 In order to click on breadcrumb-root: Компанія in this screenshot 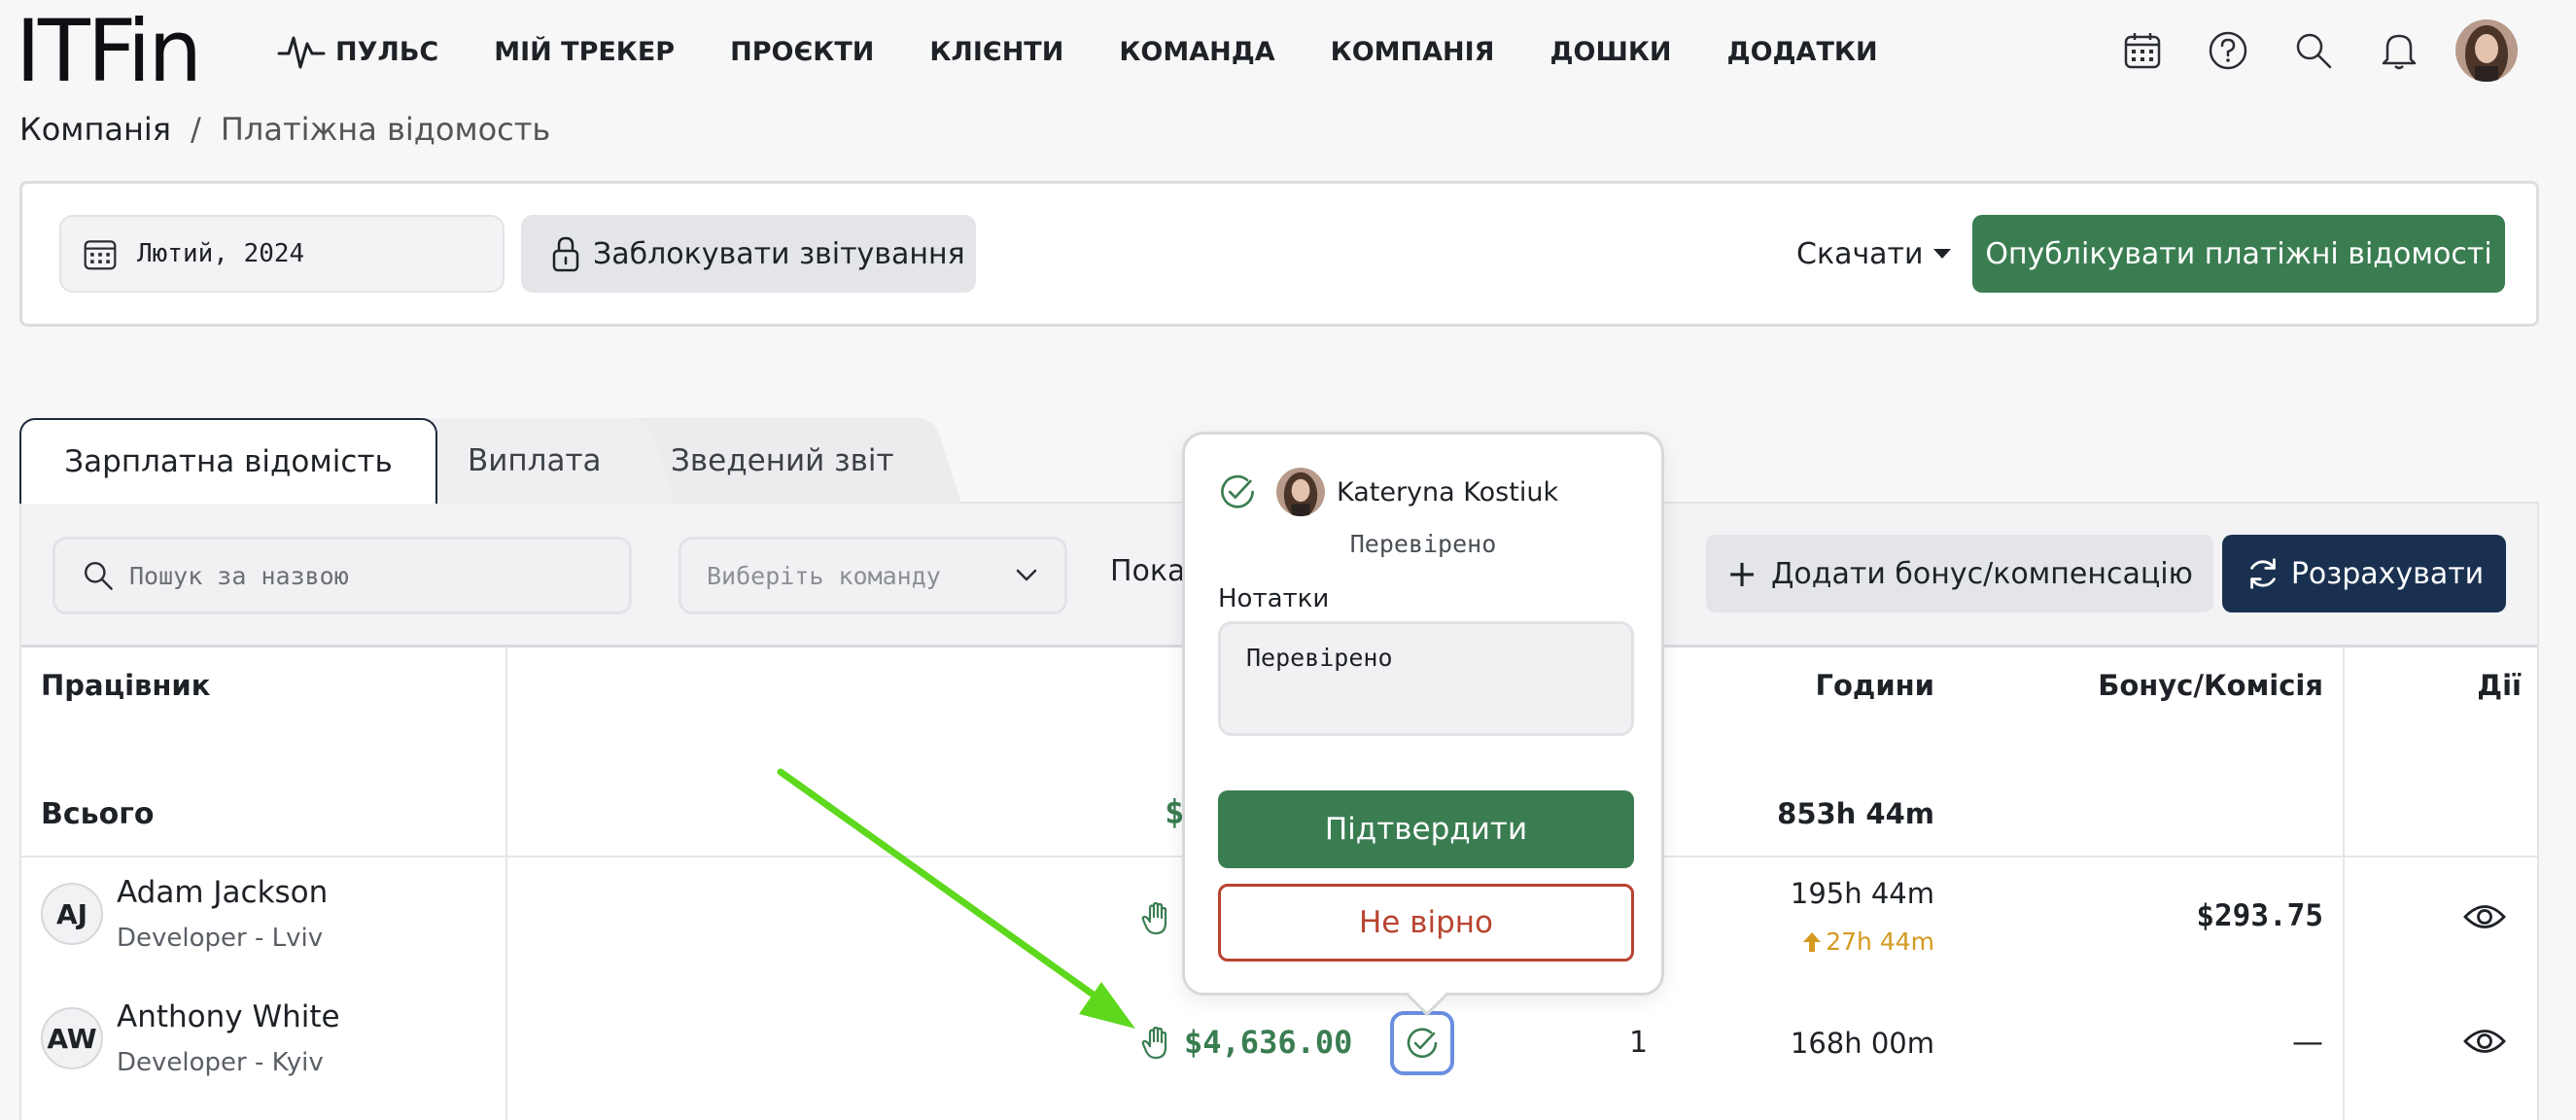, I will do `click(95, 129)`.